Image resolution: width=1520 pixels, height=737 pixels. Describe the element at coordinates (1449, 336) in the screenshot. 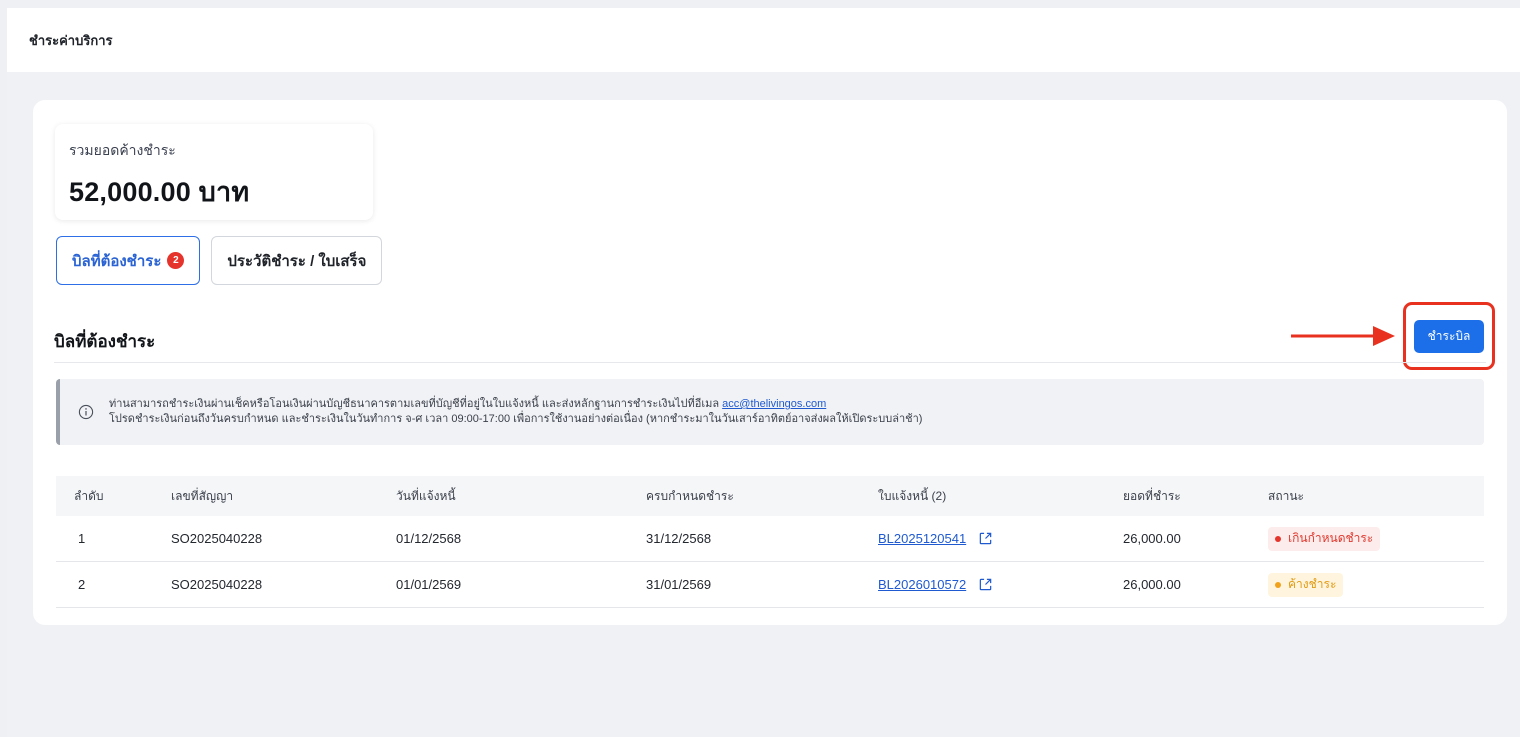

I see `pay-bill-button: ชำระบิล` at that location.